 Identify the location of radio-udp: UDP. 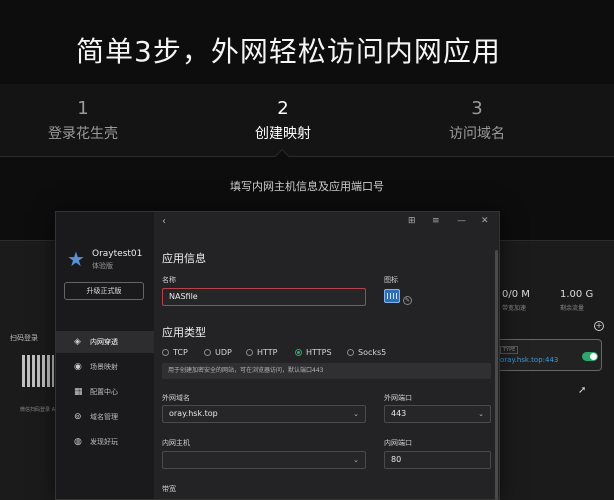
(218, 352).